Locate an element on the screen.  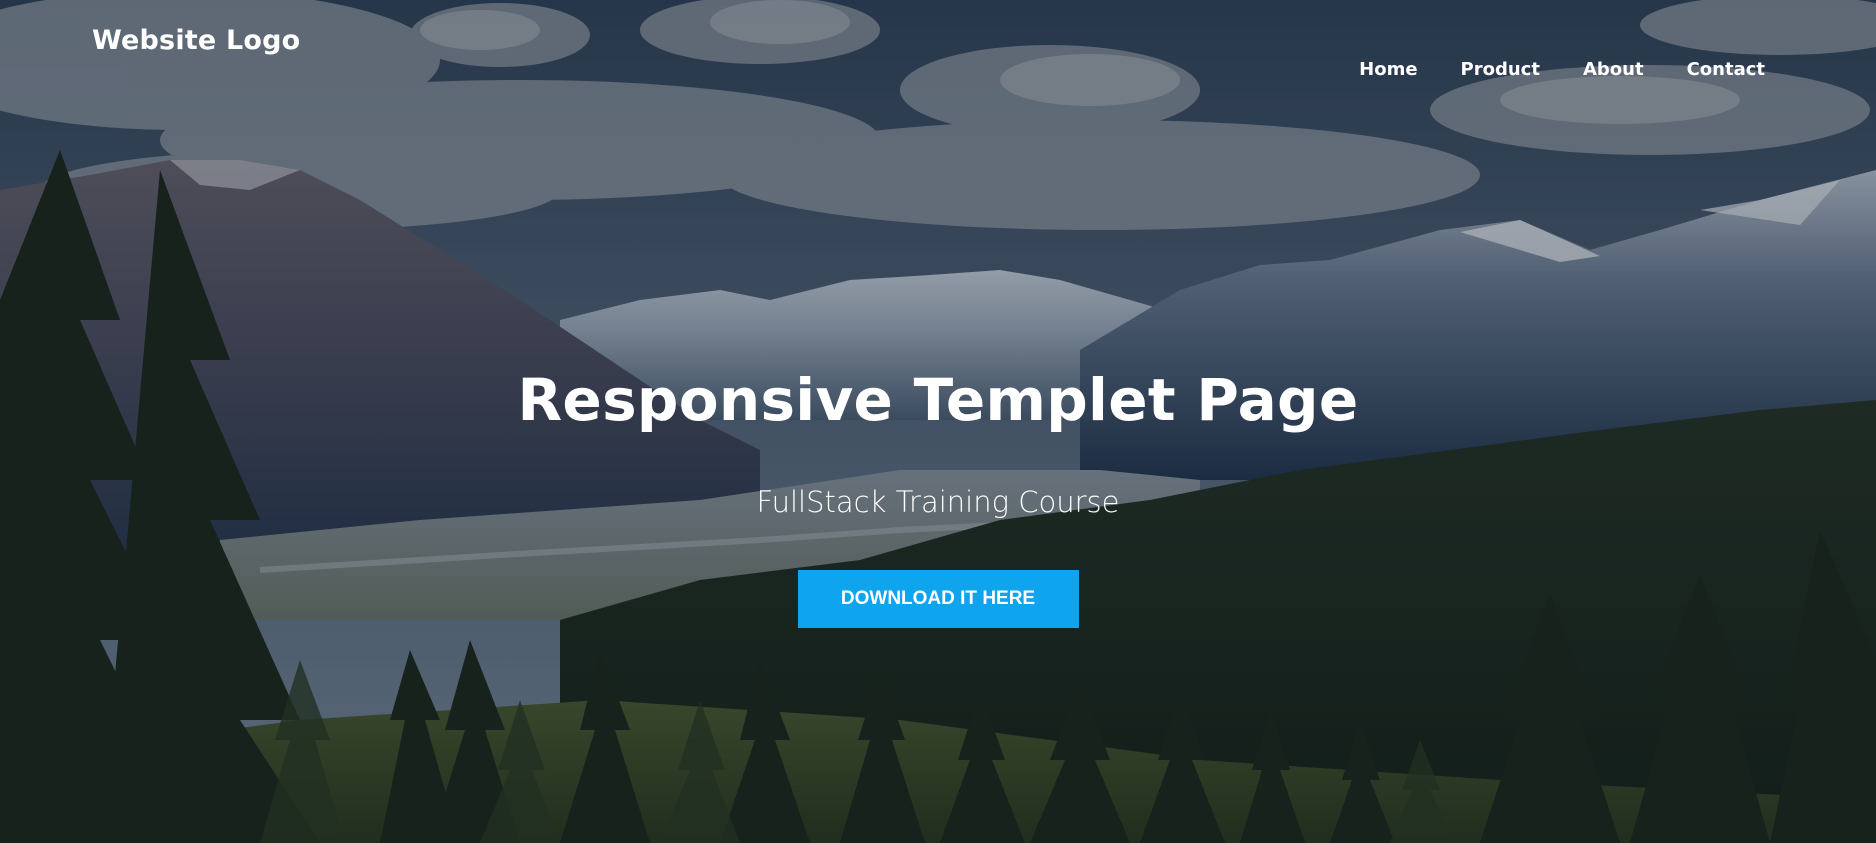
hero-subtitle: FullStack Training Course is located at coordinates (938, 502).